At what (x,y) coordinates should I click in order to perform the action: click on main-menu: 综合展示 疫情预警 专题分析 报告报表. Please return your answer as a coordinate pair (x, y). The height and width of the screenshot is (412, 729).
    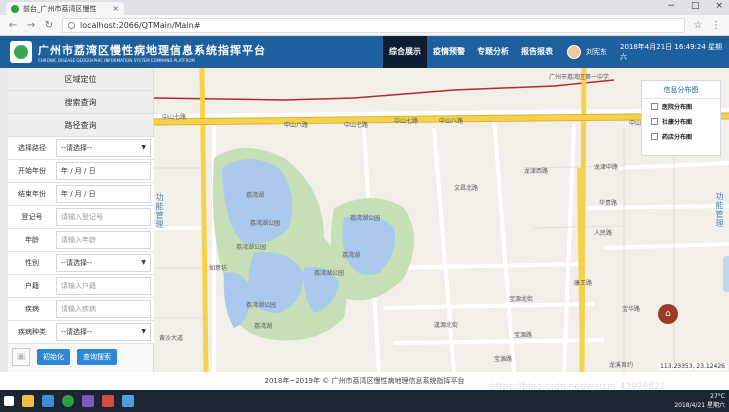
    Looking at the image, I should click on (471, 52).